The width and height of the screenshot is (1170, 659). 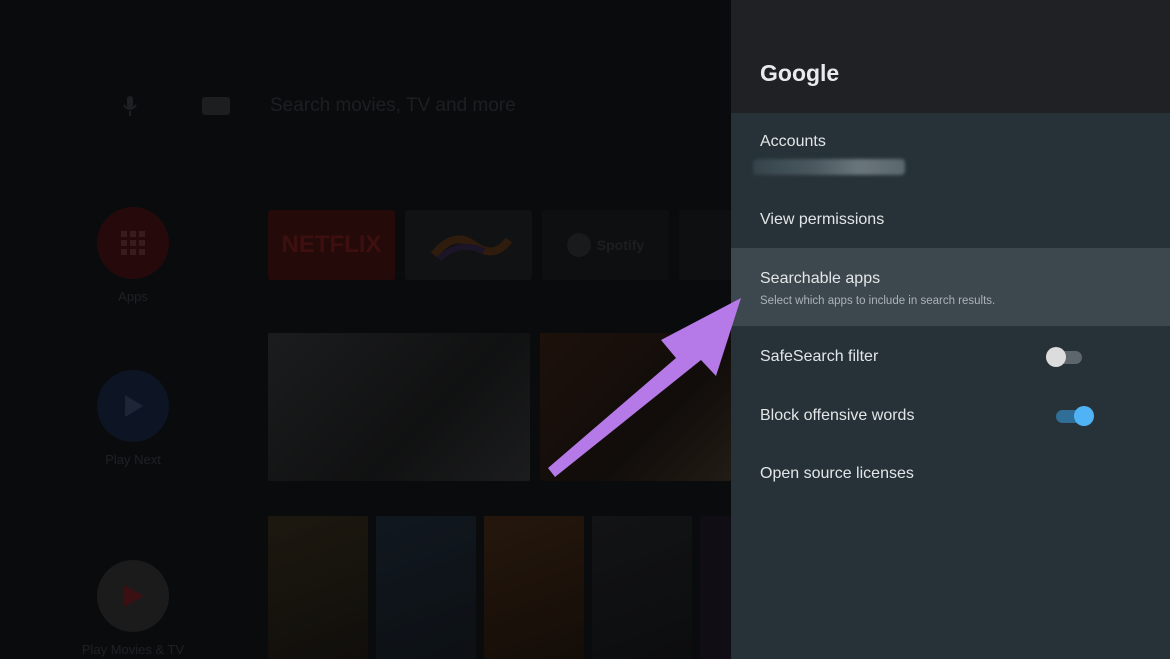 I want to click on account-email-redacted, so click(x=829, y=167).